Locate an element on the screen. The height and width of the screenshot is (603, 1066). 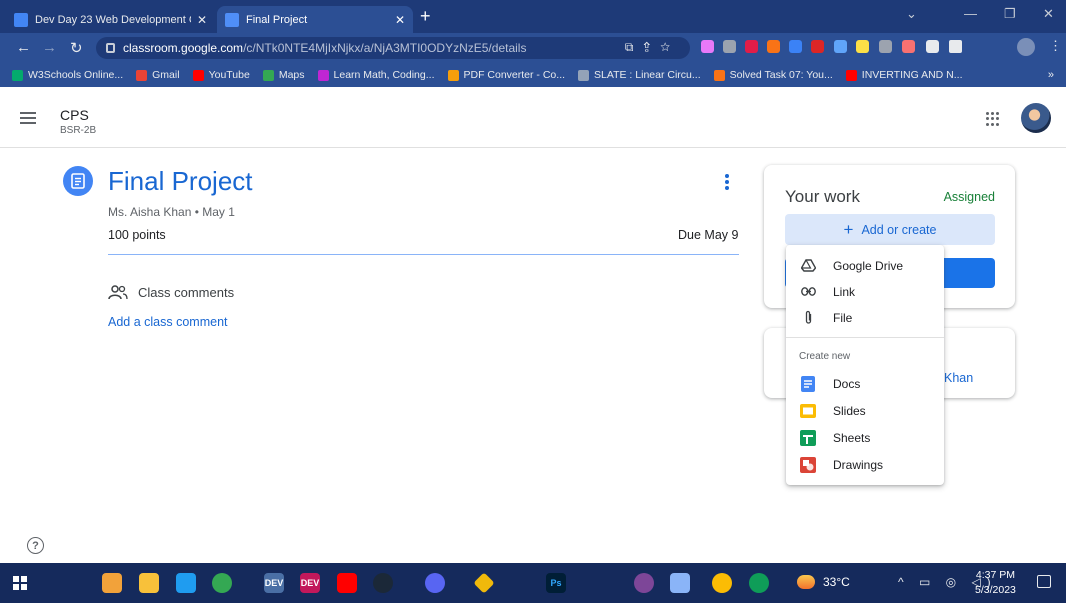
people-icon is located at coordinates (118, 292).